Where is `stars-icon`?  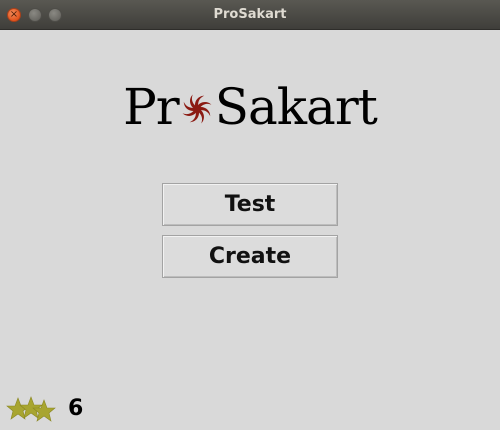 stars-icon is located at coordinates (31, 409).